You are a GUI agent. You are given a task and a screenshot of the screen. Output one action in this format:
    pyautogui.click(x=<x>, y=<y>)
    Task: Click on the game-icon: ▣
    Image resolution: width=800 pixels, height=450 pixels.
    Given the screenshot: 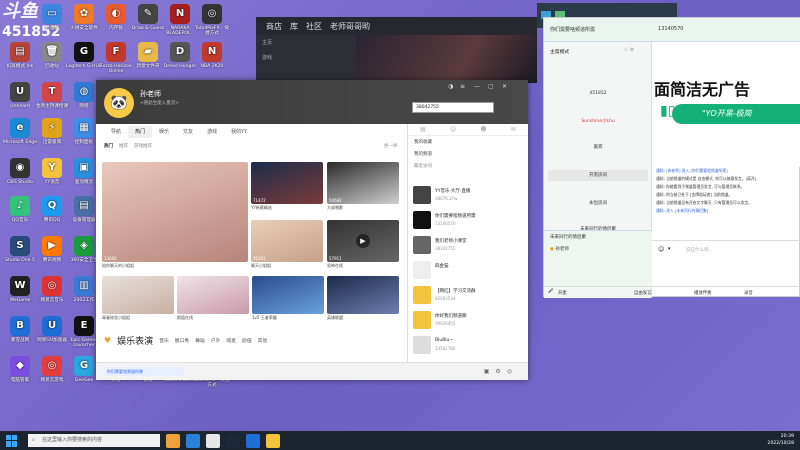 What is the action you would take?
    pyautogui.click(x=487, y=371)
    